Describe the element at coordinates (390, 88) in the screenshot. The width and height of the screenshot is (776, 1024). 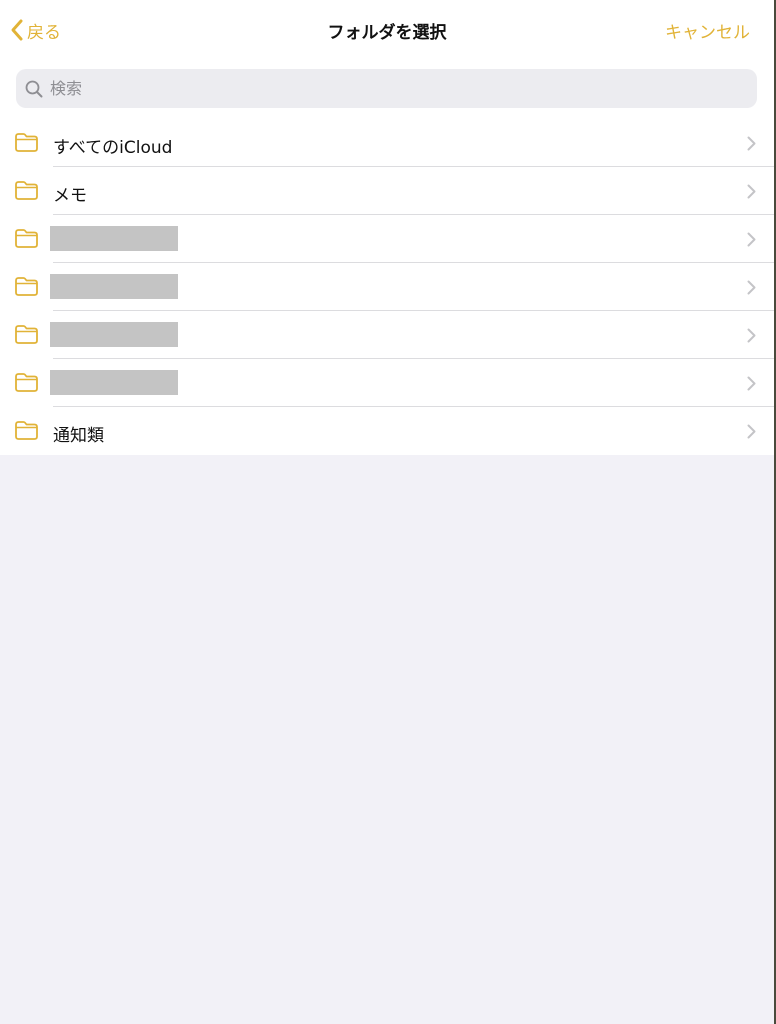
I see `search-input` at that location.